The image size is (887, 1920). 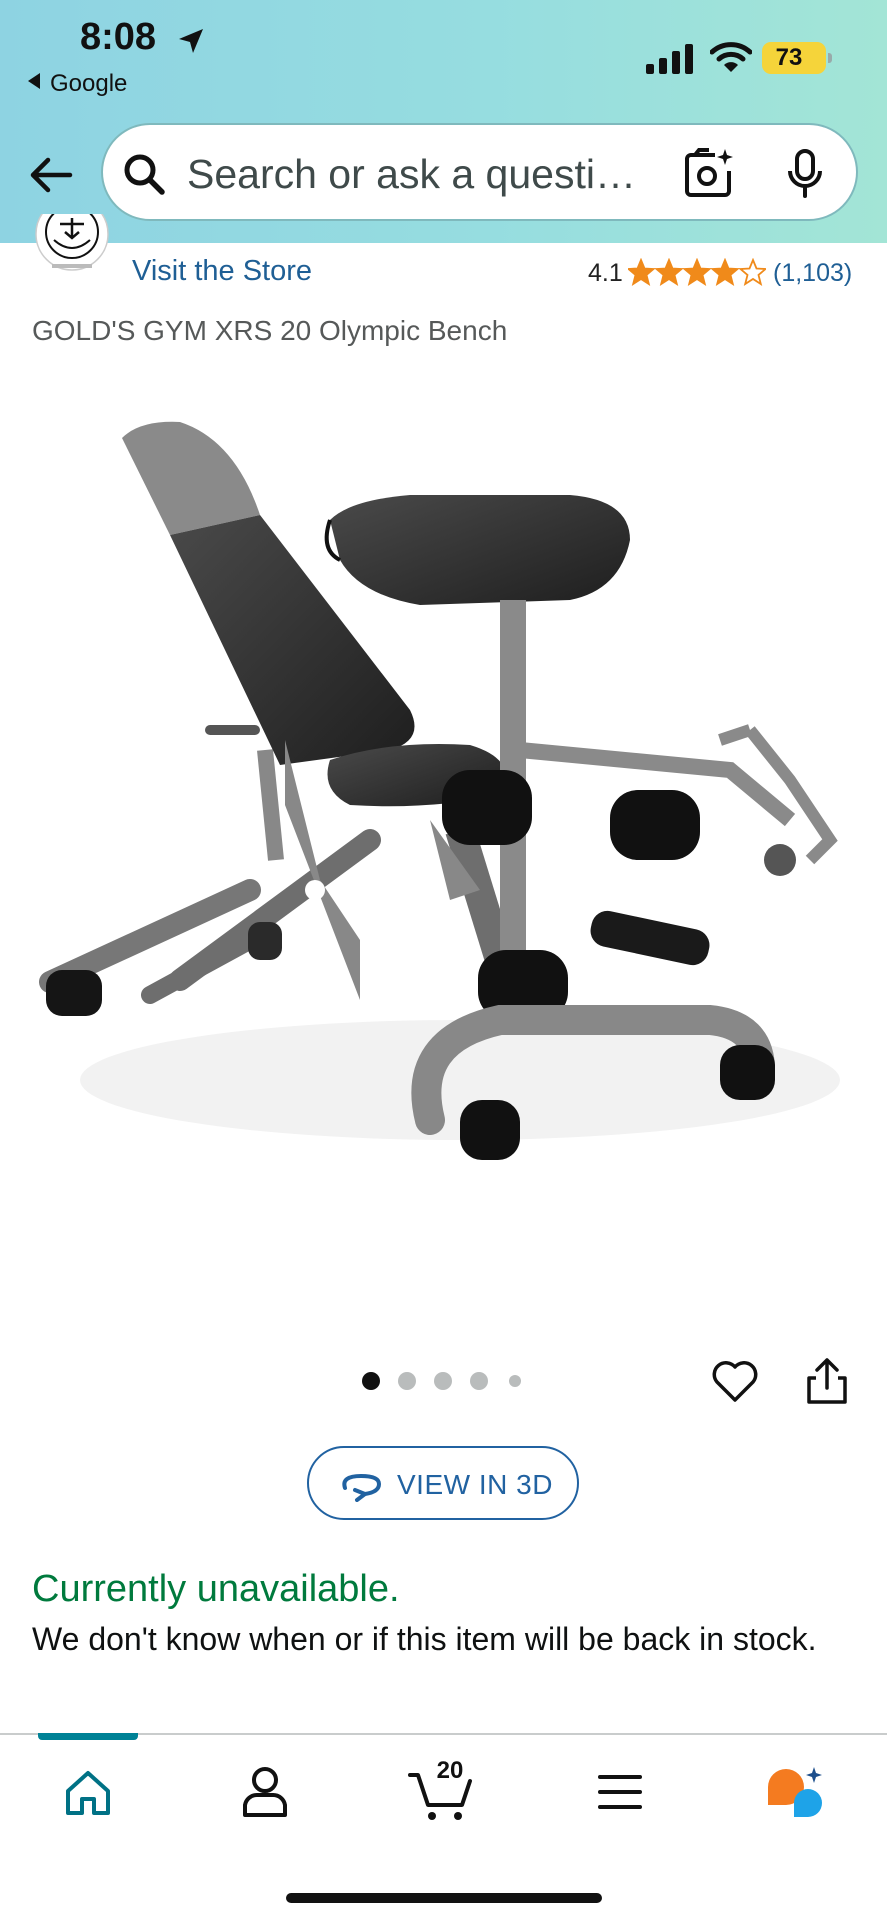 I want to click on availability-status: Currently unavailable., so click(x=216, y=1589).